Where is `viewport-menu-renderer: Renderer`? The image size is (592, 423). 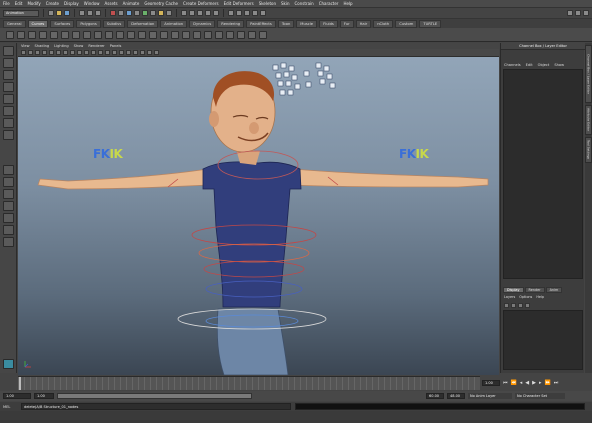
viewport-menu-renderer: Renderer is located at coordinates (96, 46).